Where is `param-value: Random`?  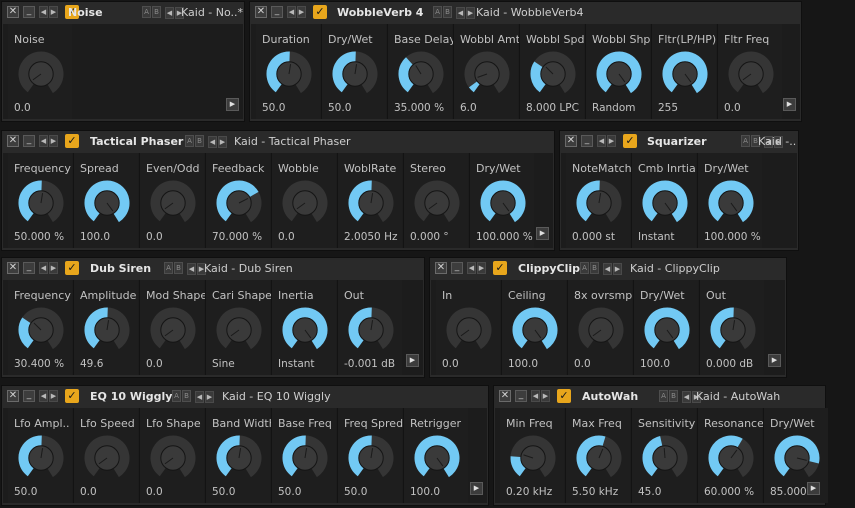 param-value: Random is located at coordinates (613, 108).